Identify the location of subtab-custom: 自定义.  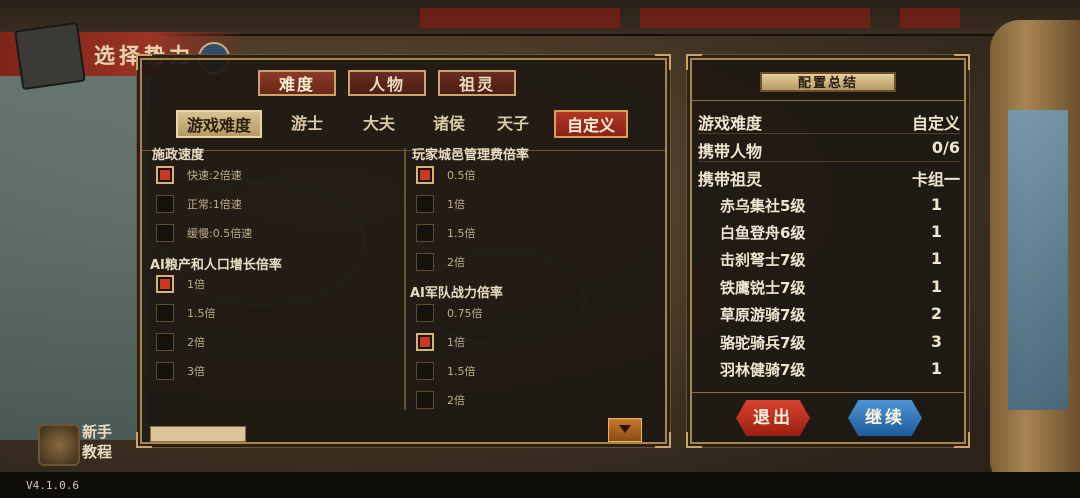
(591, 124).